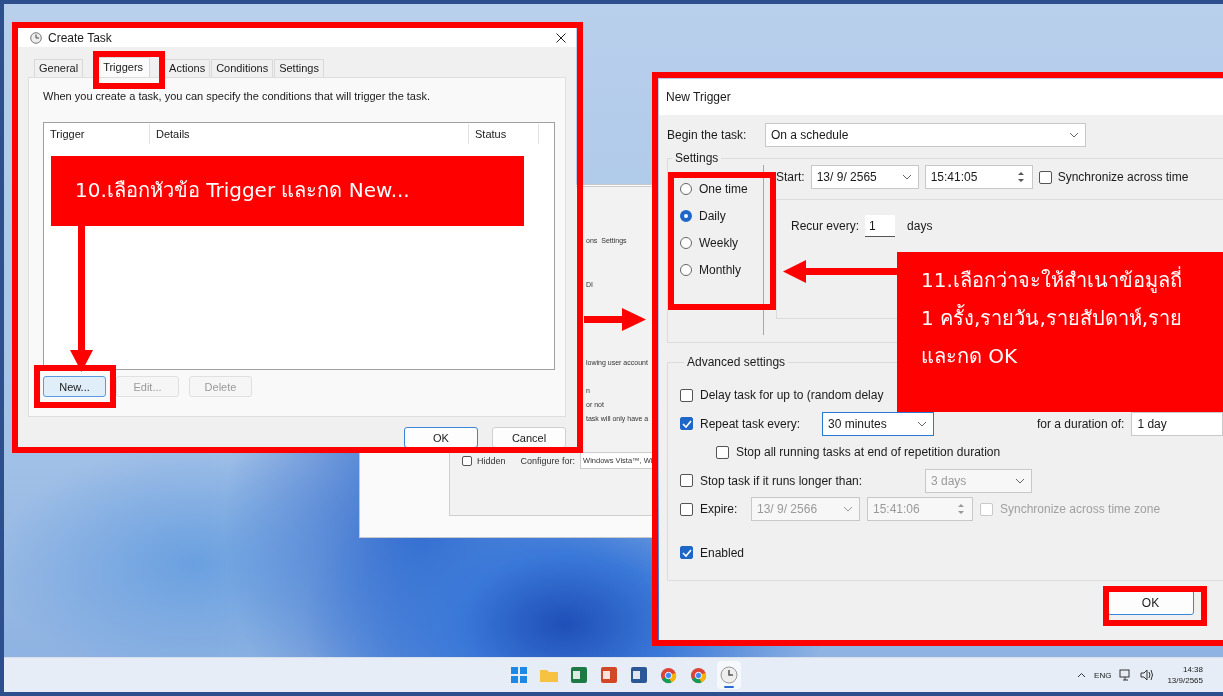 This screenshot has height=696, width=1223. I want to click on tab: Conditions, so click(242, 68).